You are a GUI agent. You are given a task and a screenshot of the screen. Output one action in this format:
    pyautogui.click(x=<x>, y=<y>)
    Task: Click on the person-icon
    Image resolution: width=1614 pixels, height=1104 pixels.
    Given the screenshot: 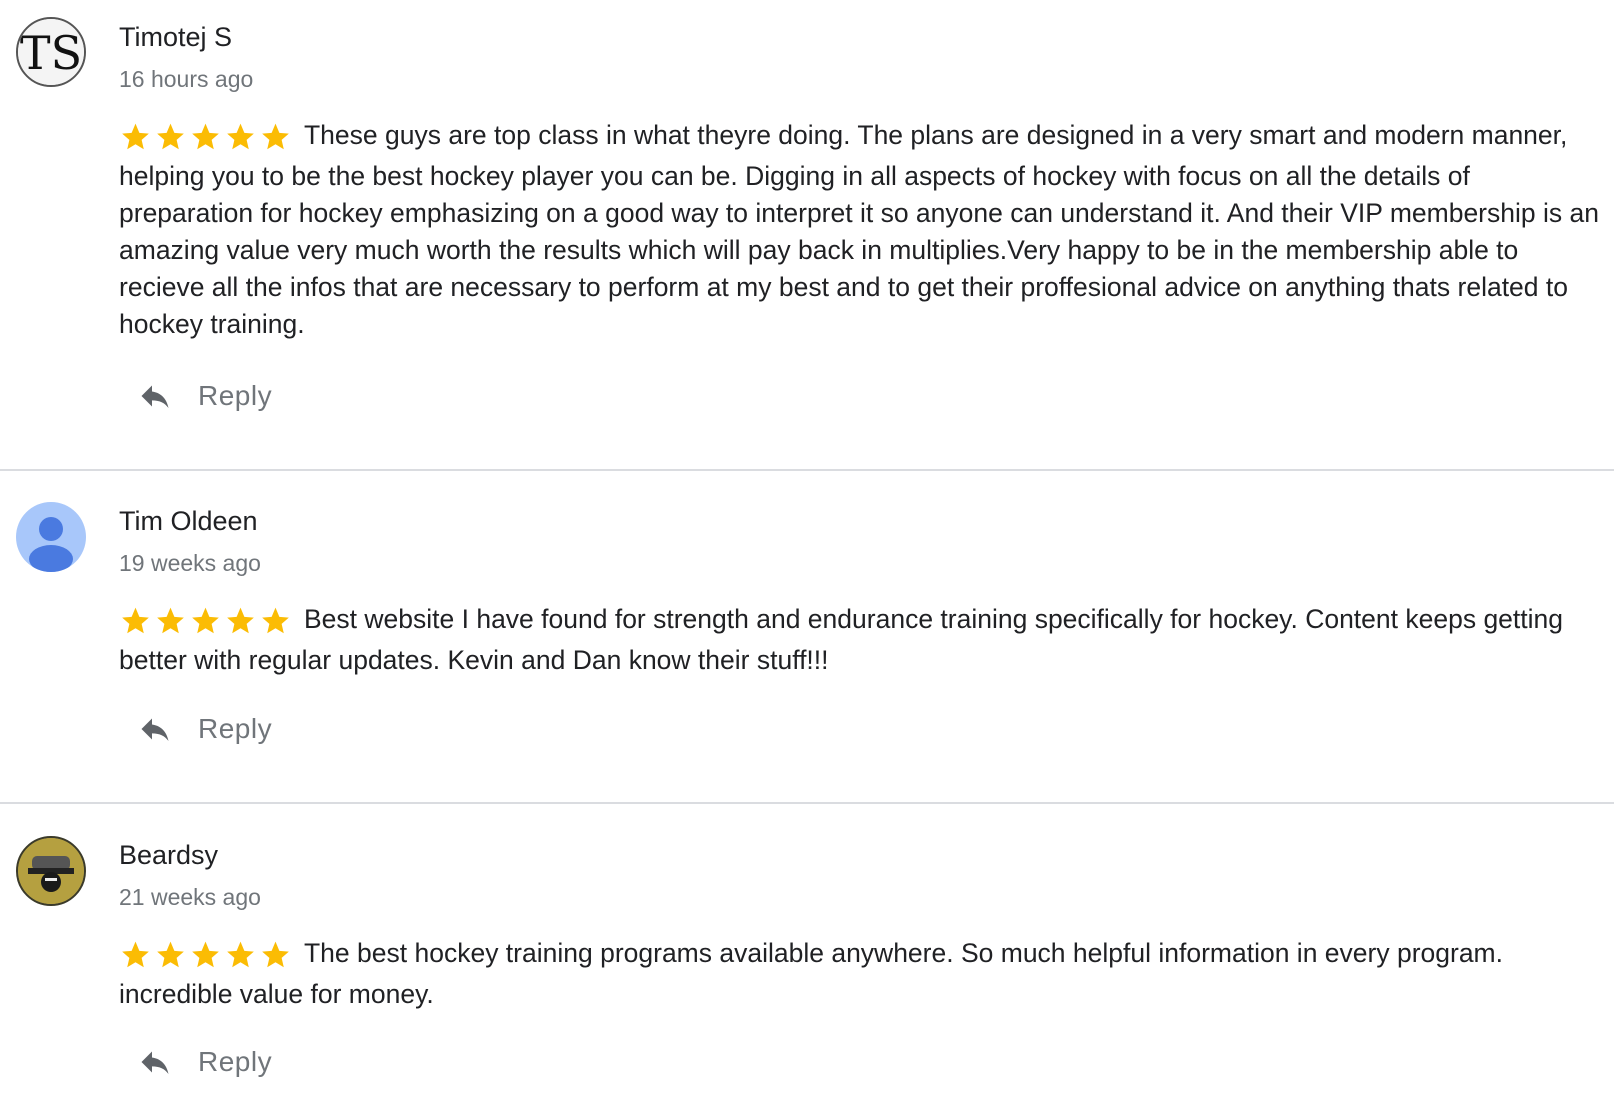 What is the action you would take?
    pyautogui.click(x=51, y=544)
    